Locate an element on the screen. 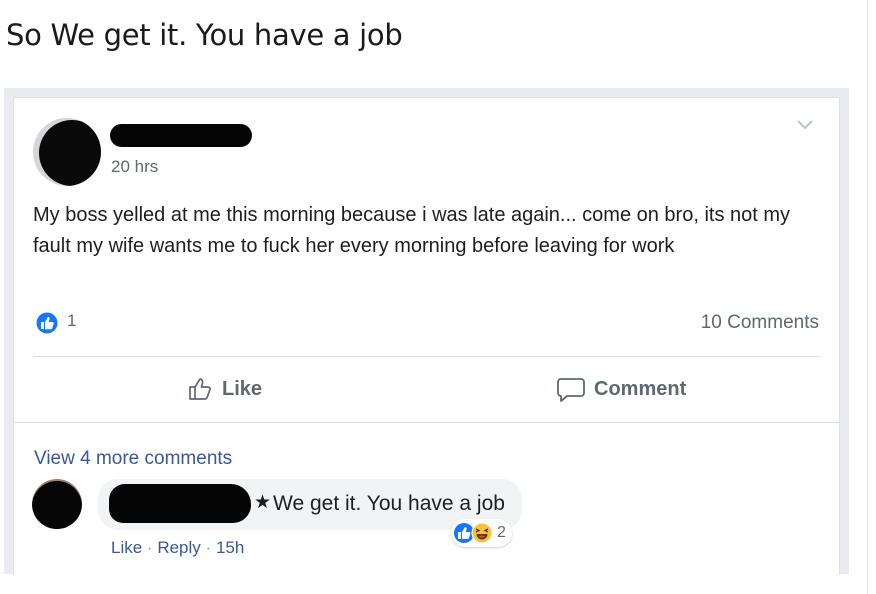 The width and height of the screenshot is (876, 594). comment-bubble-icon is located at coordinates (571, 390).